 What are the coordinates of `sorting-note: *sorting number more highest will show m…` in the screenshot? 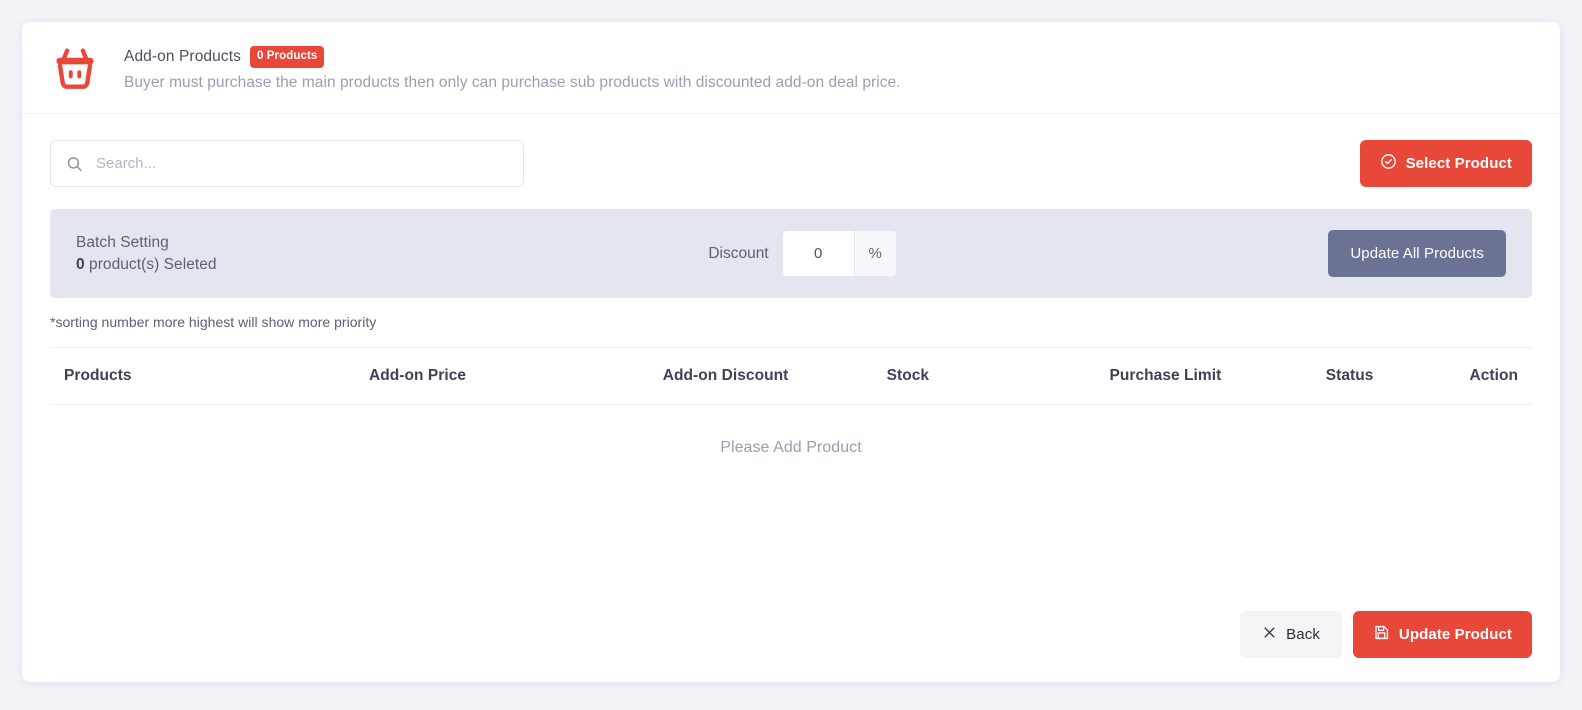 It's located at (213, 322).